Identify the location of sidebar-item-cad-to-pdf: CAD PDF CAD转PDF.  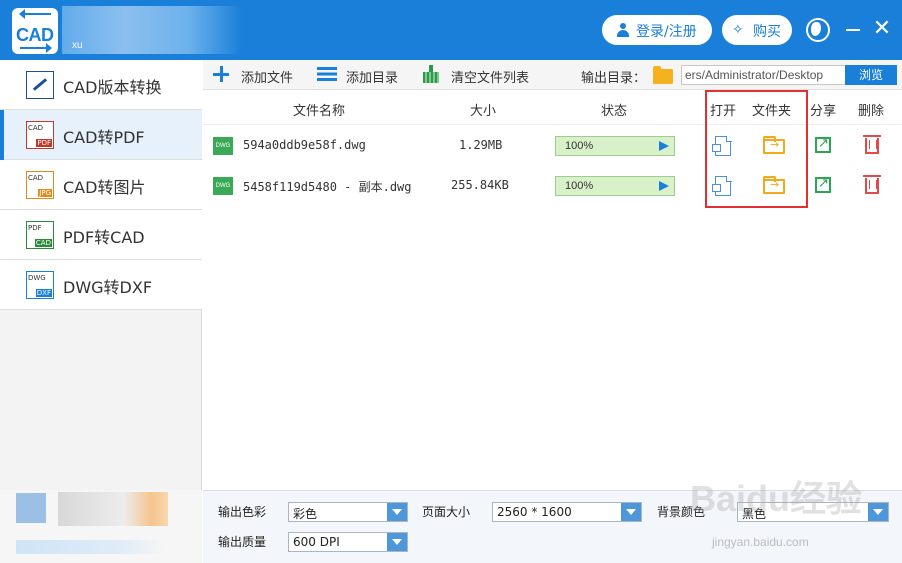
(101, 135).